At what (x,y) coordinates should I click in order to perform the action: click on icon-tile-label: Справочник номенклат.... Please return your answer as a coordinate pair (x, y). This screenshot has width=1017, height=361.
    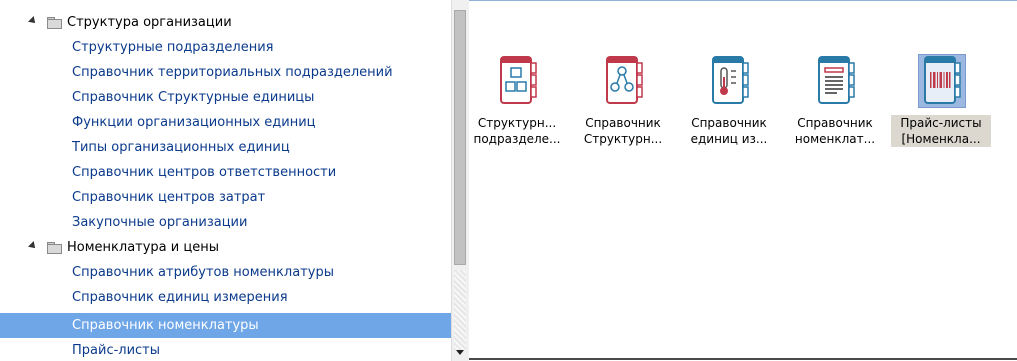
    Looking at the image, I should click on (835, 131).